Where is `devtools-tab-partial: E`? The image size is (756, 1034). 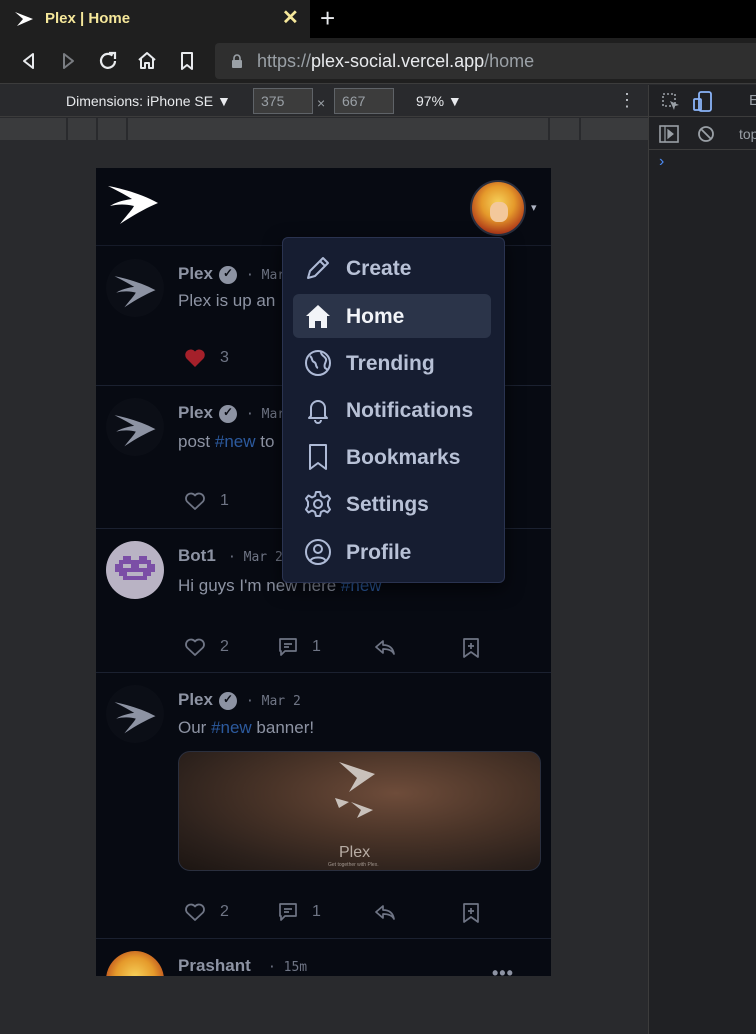 devtools-tab-partial: E is located at coordinates (752, 100).